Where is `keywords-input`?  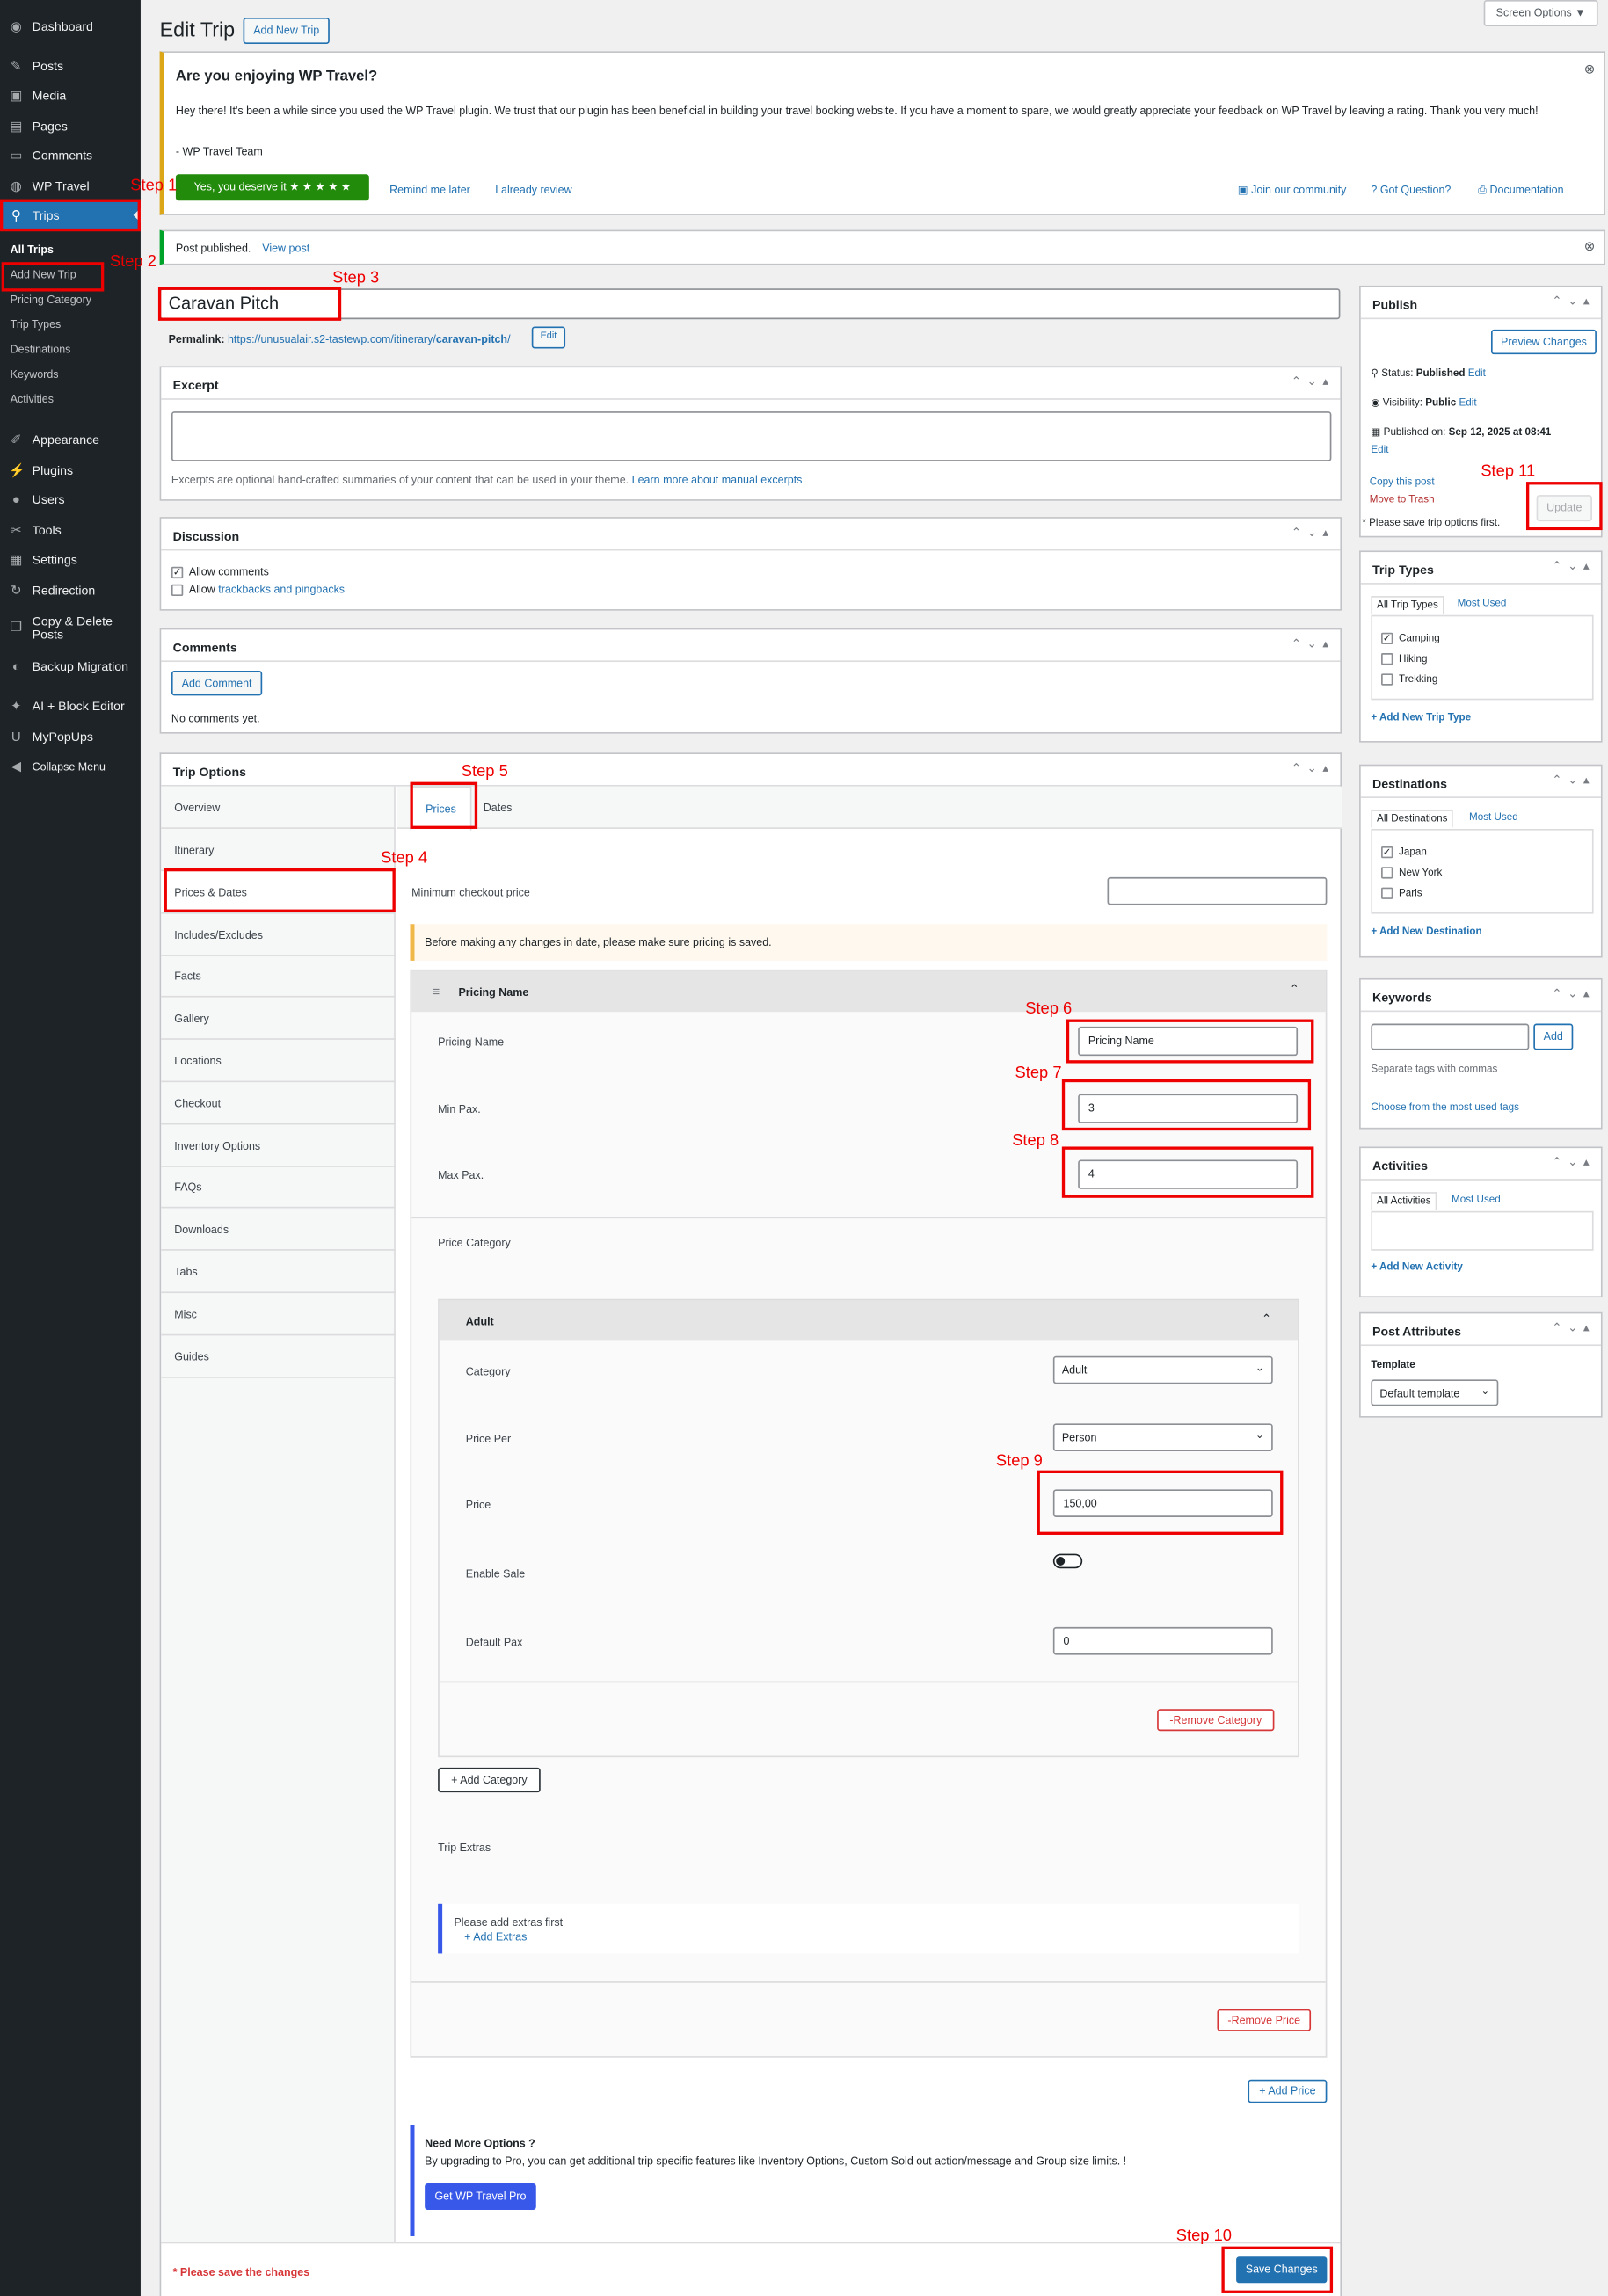
keywords-input is located at coordinates (1450, 1036).